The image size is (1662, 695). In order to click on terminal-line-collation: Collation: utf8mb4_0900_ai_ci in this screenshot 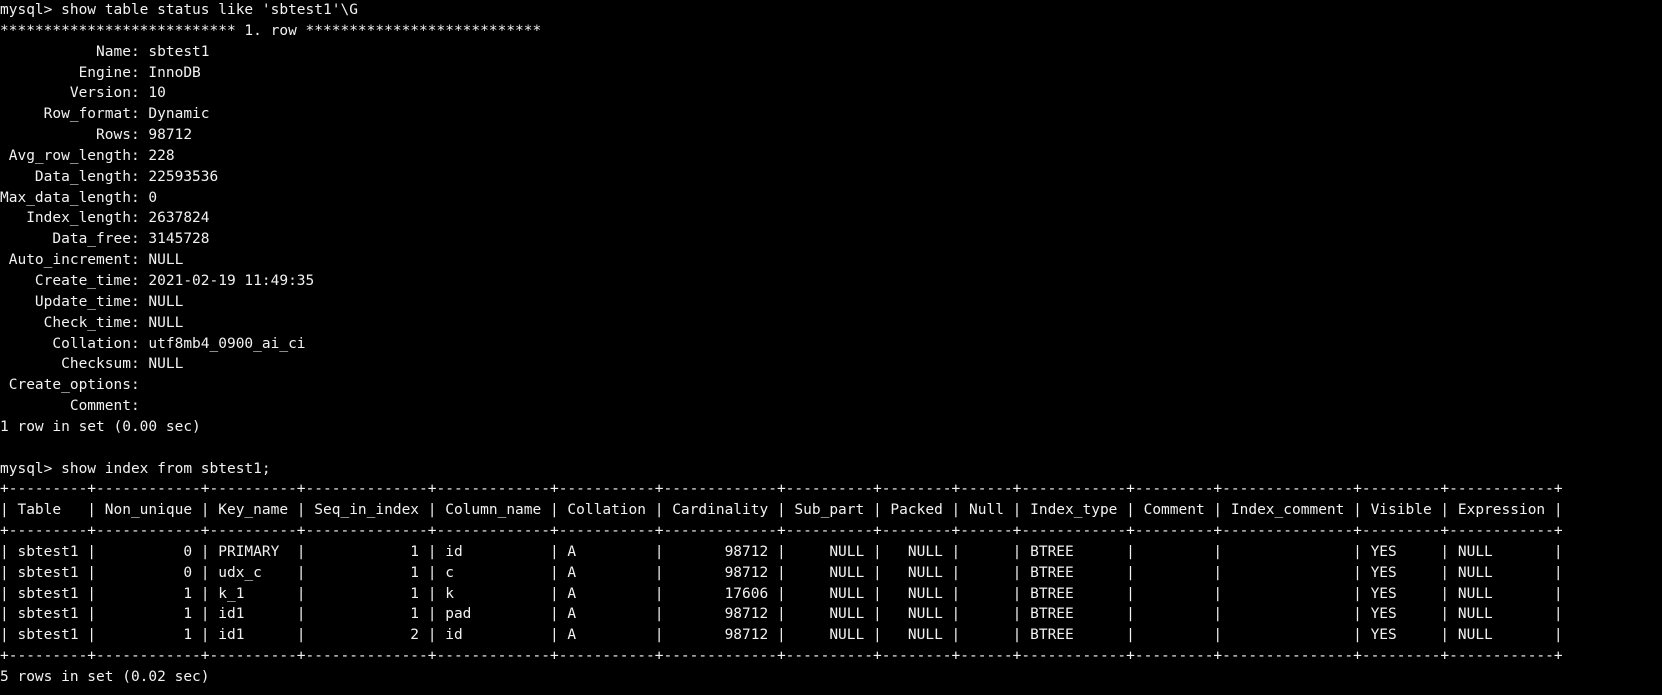, I will do `click(153, 343)`.